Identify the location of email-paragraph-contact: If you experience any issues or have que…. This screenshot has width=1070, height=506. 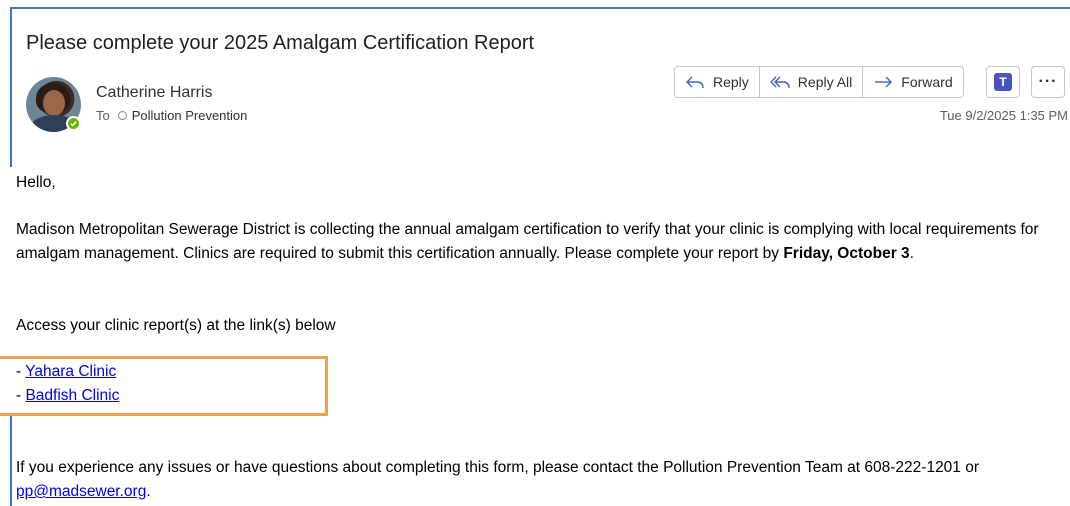
(542, 480).